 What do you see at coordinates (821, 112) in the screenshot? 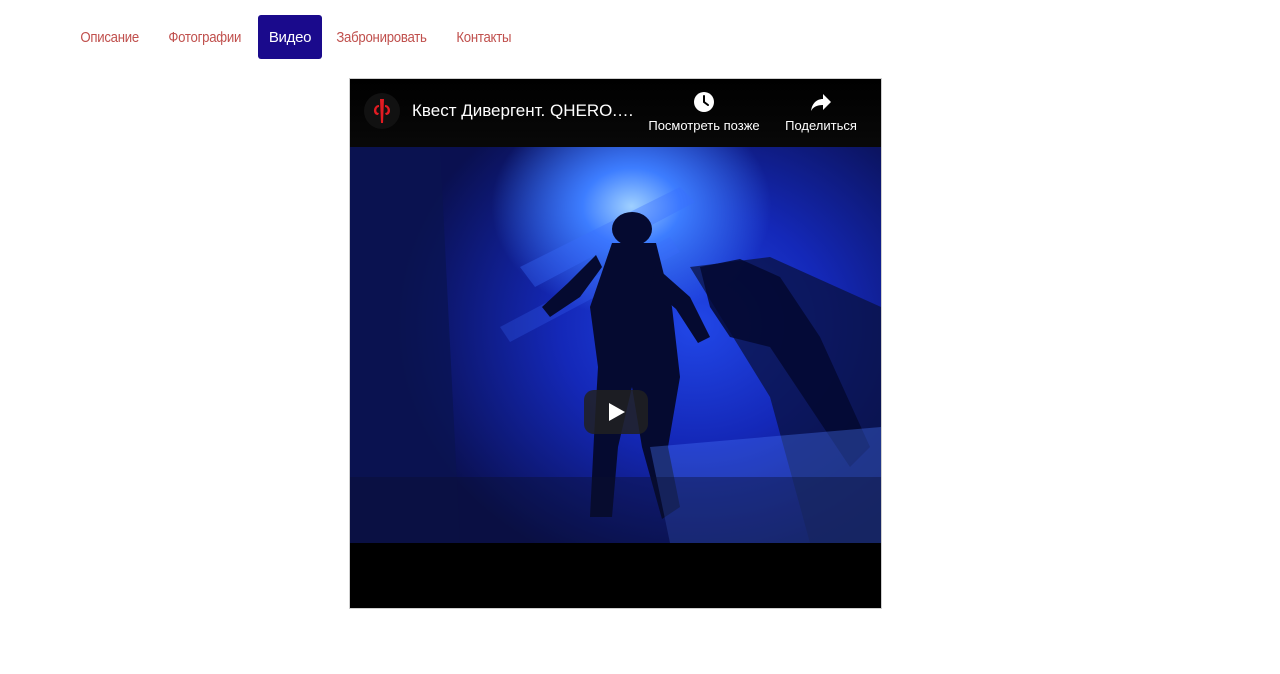
I see `share-button: Поделиться` at bounding box center [821, 112].